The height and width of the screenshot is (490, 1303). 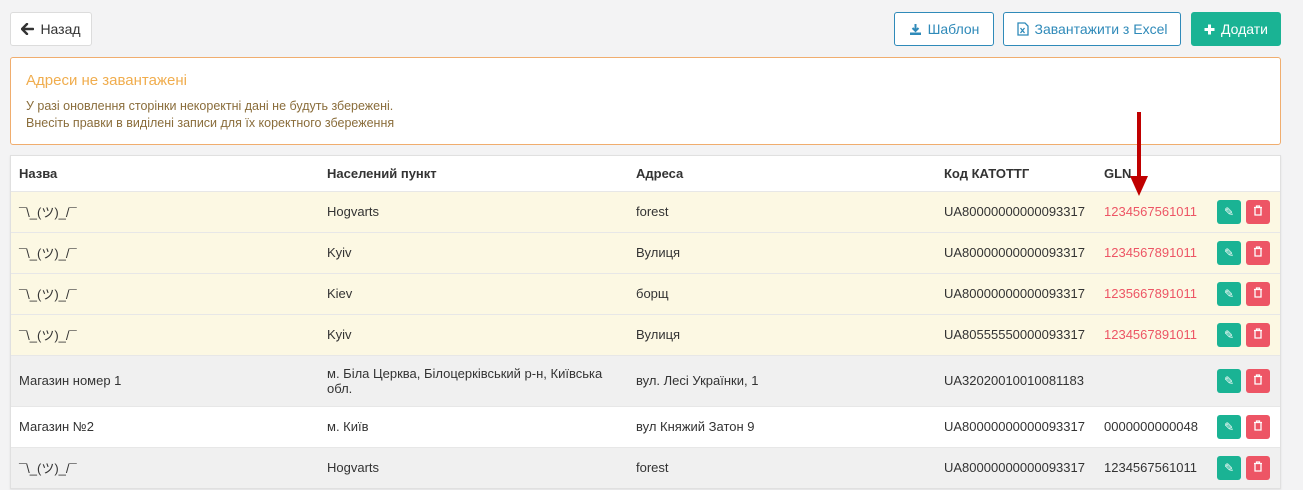 What do you see at coordinates (782, 380) in the screenshot?
I see `cell-address: вул. Лесі Українки, 1` at bounding box center [782, 380].